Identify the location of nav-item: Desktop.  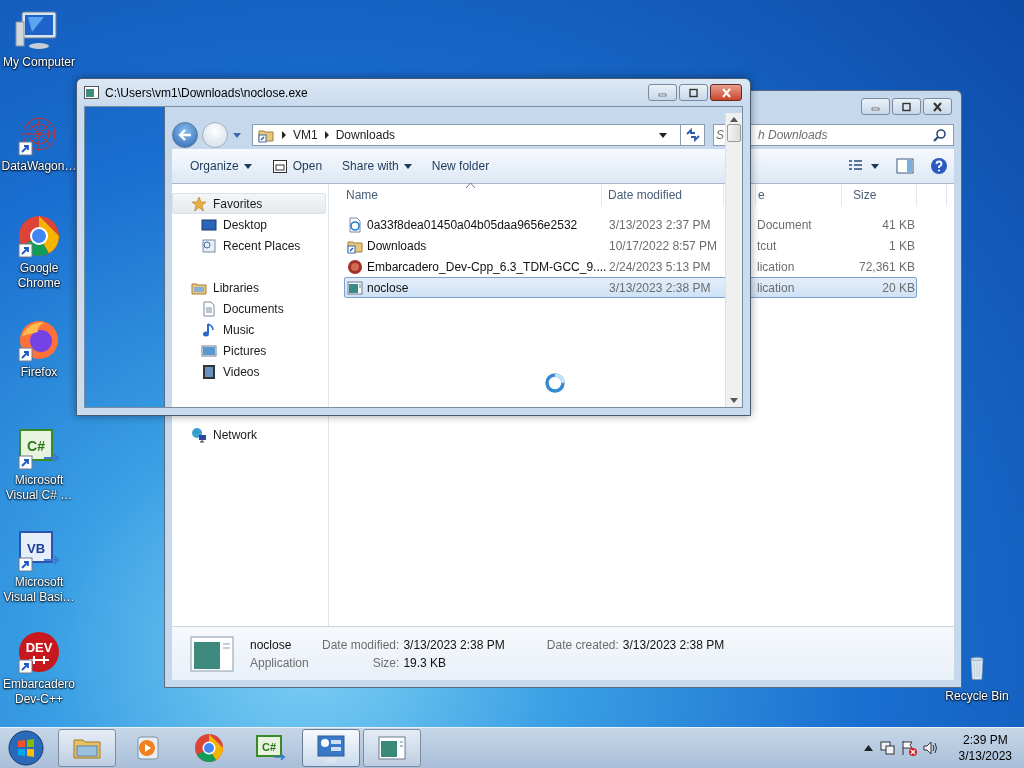
(249, 224).